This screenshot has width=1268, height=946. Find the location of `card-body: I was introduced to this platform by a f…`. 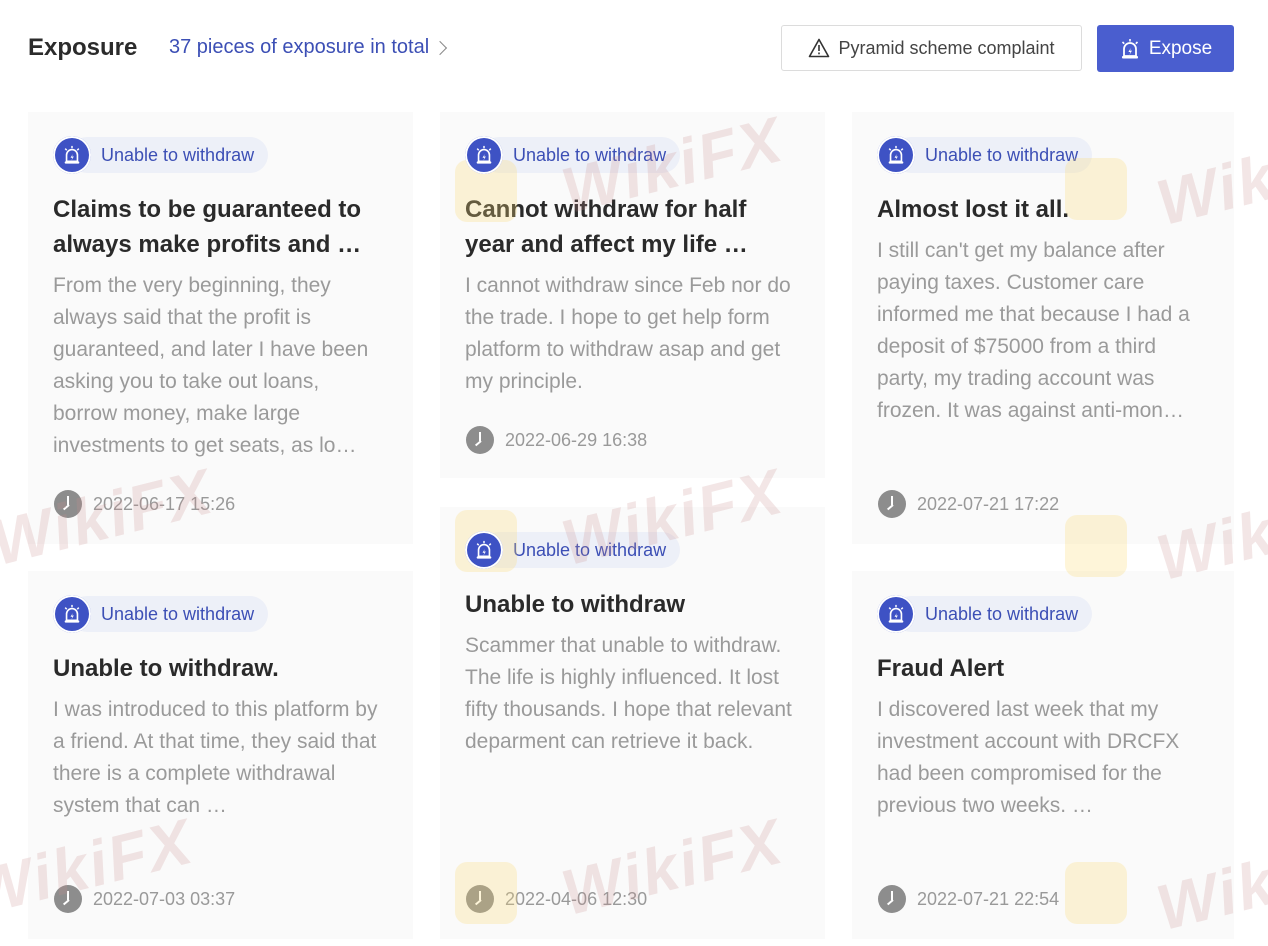

card-body: I was introduced to this platform by a f… is located at coordinates (215, 757).